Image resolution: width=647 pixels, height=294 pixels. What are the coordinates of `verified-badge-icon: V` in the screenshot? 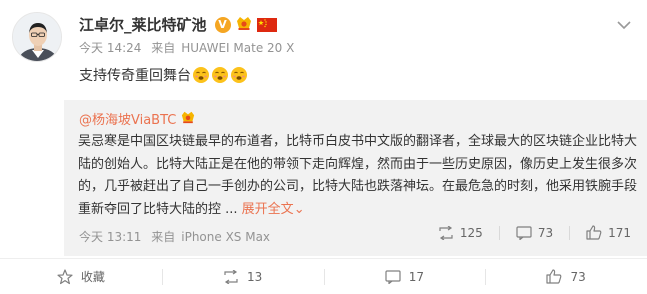 It's located at (222, 24).